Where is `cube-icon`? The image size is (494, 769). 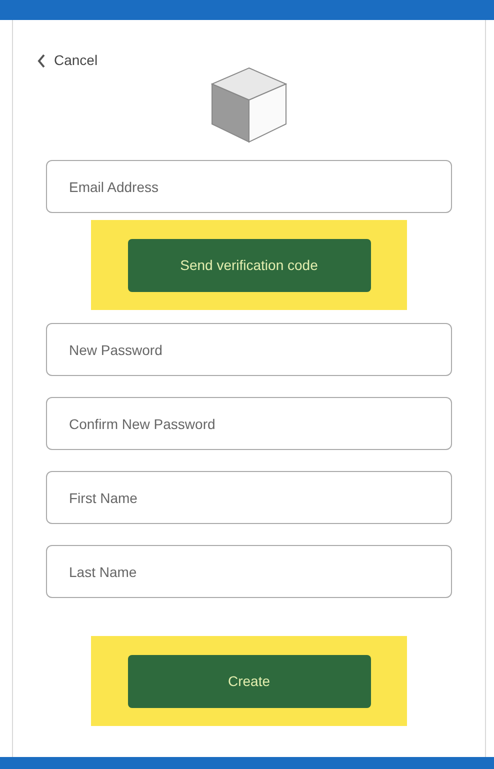
cube-icon is located at coordinates (249, 105).